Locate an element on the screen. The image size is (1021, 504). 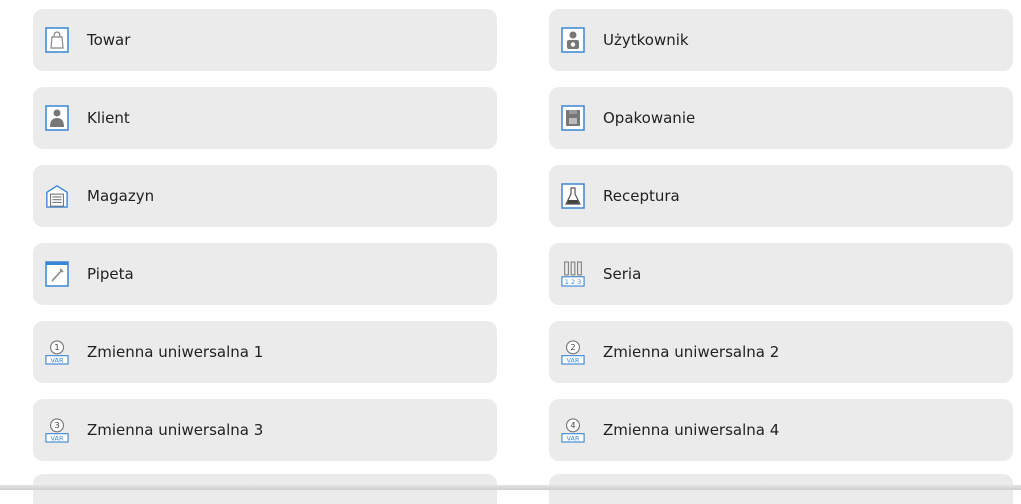
tile-label: Zmienna uniwersalna 4 is located at coordinates (691, 430).